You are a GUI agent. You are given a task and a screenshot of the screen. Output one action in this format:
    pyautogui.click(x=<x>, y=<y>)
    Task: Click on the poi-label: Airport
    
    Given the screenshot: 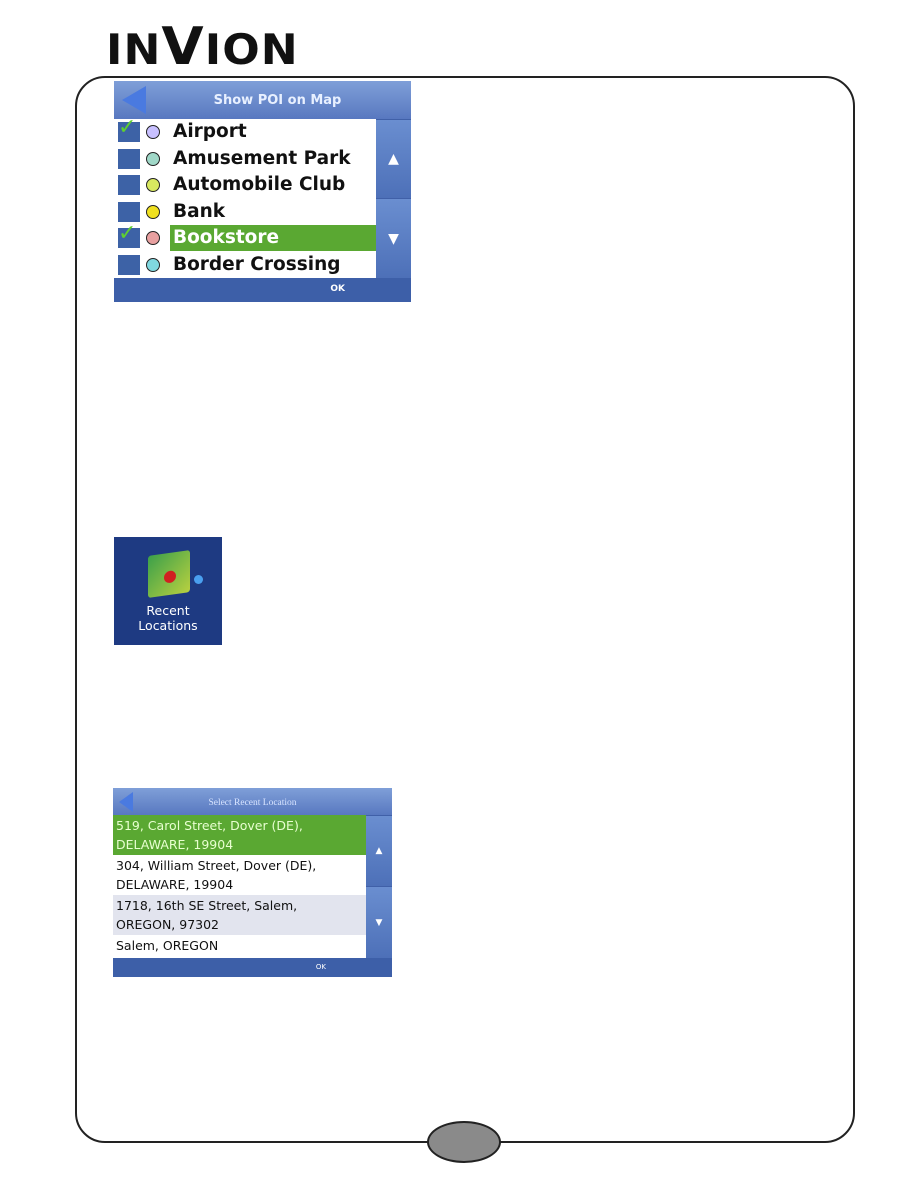 What is the action you would take?
    pyautogui.click(x=210, y=132)
    